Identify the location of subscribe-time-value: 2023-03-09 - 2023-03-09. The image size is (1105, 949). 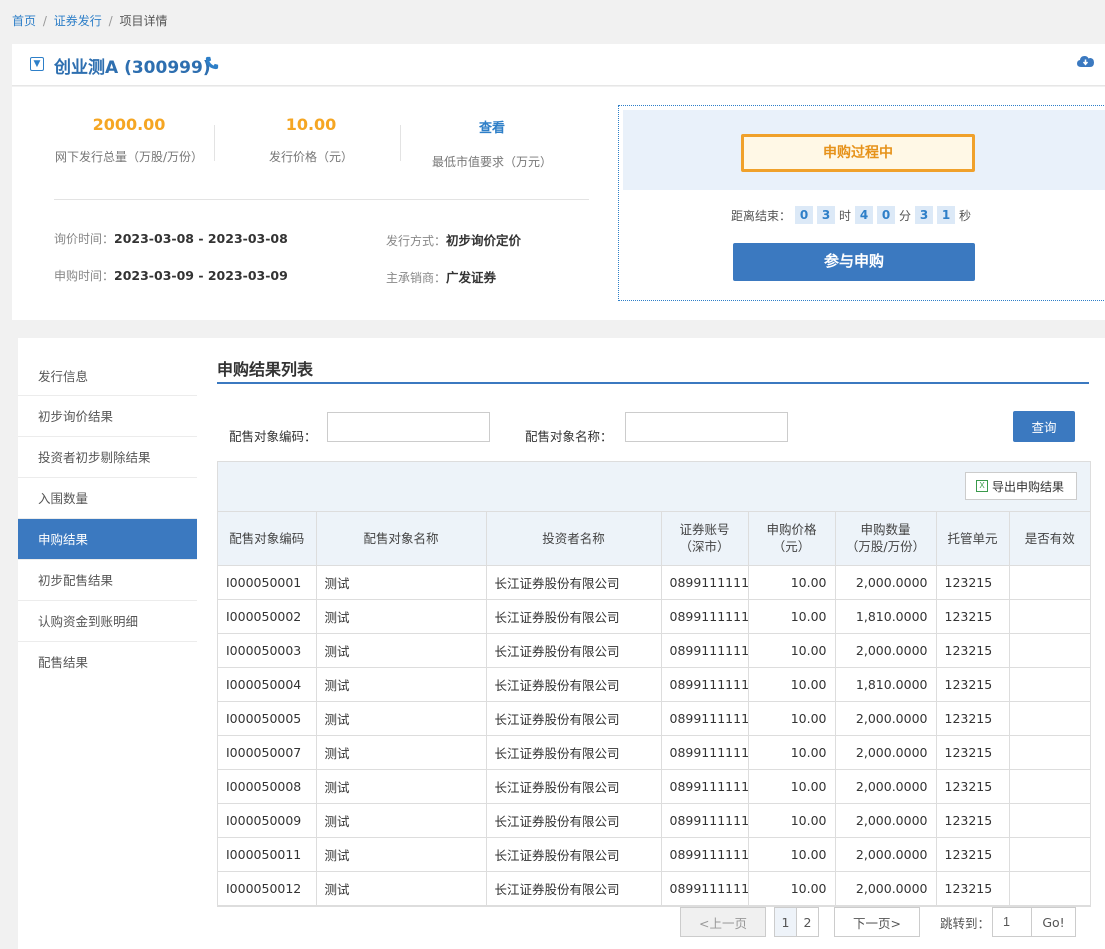
(201, 275).